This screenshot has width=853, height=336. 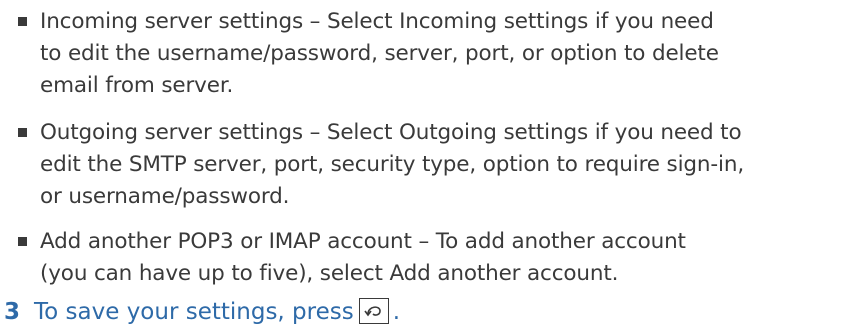 I want to click on step-number: 3, so click(x=12, y=312).